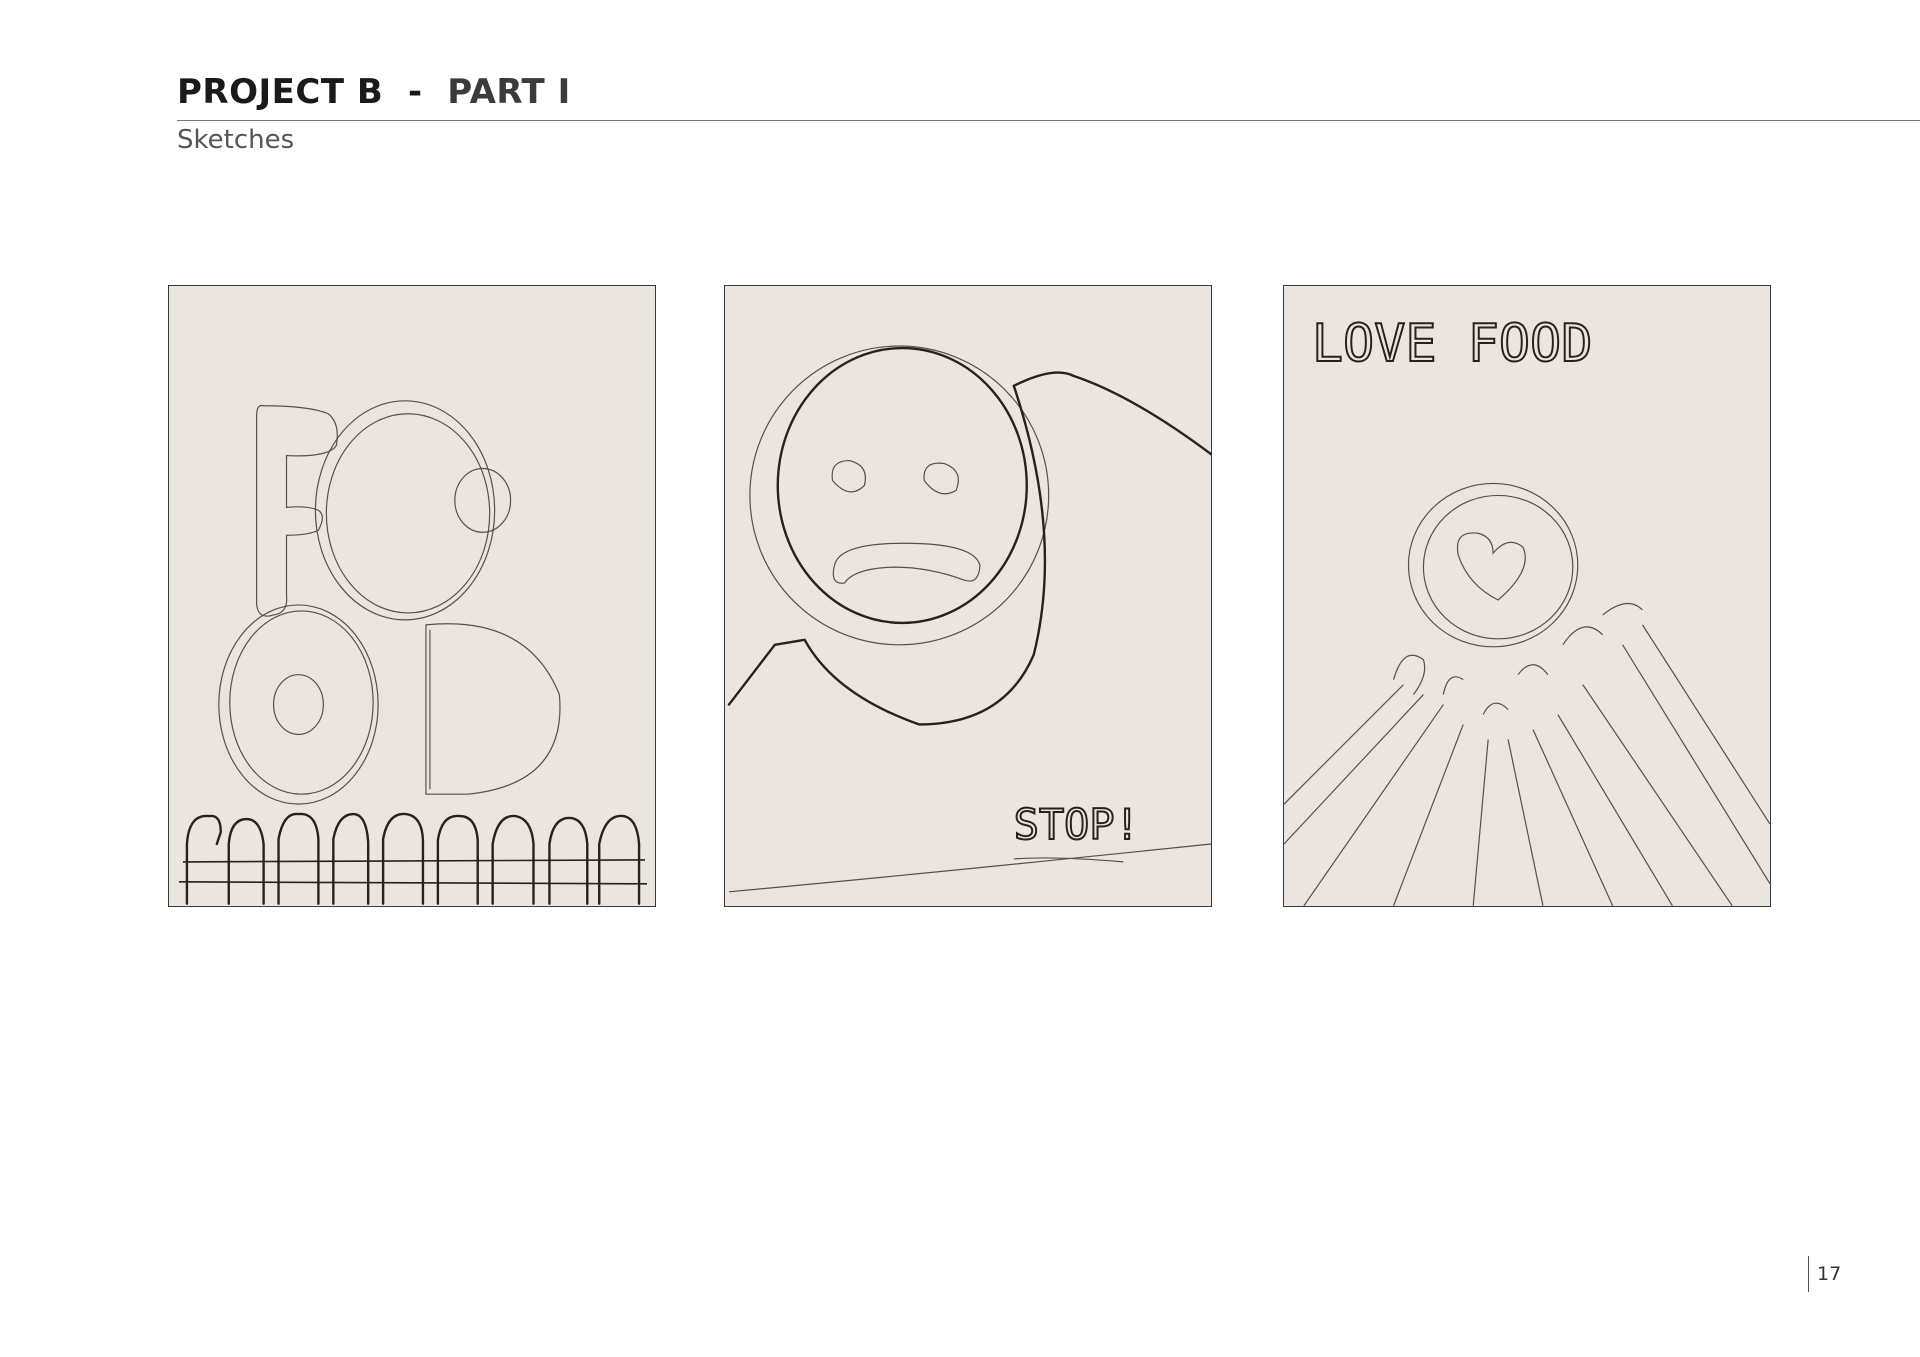 The width and height of the screenshot is (1920, 1357). I want to click on sad-face-drawing: STOP!, so click(969, 619).